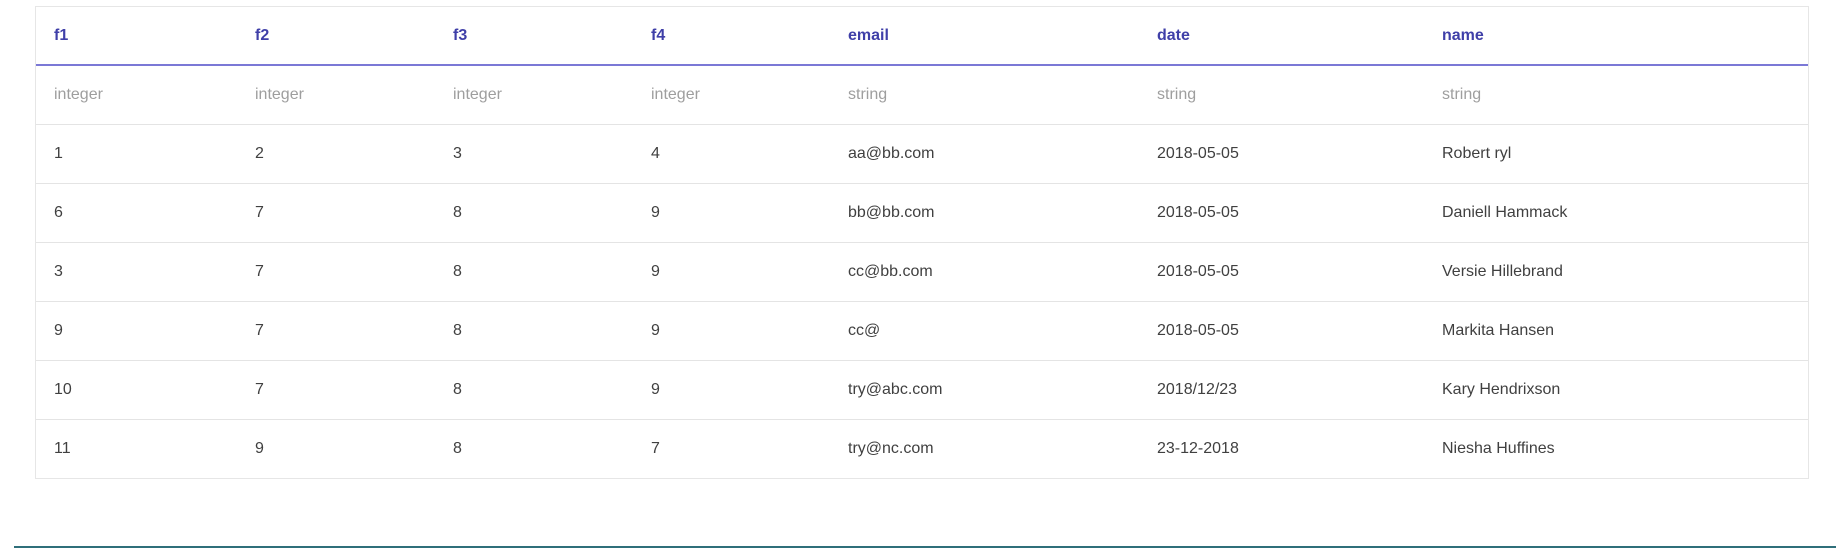 This screenshot has height=551, width=1836. What do you see at coordinates (1616, 213) in the screenshot?
I see `table-cell: Daniell Hammack` at bounding box center [1616, 213].